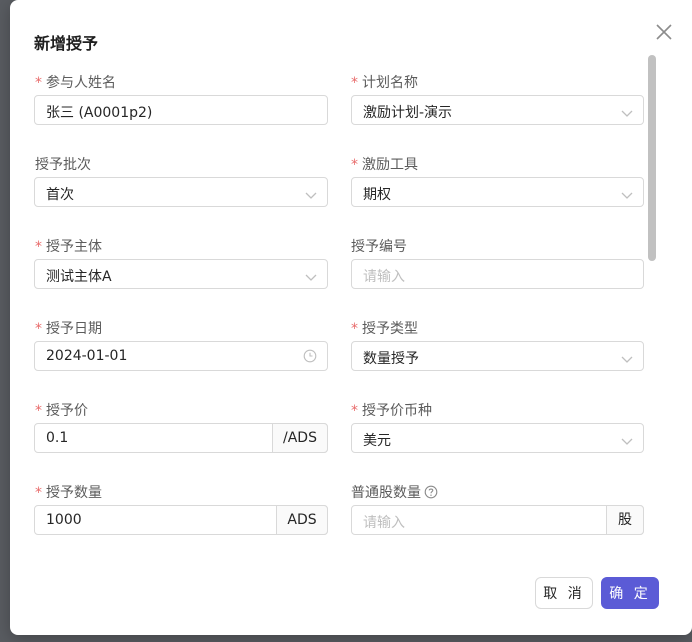  What do you see at coordinates (431, 494) in the screenshot?
I see `question-circle-icon` at bounding box center [431, 494].